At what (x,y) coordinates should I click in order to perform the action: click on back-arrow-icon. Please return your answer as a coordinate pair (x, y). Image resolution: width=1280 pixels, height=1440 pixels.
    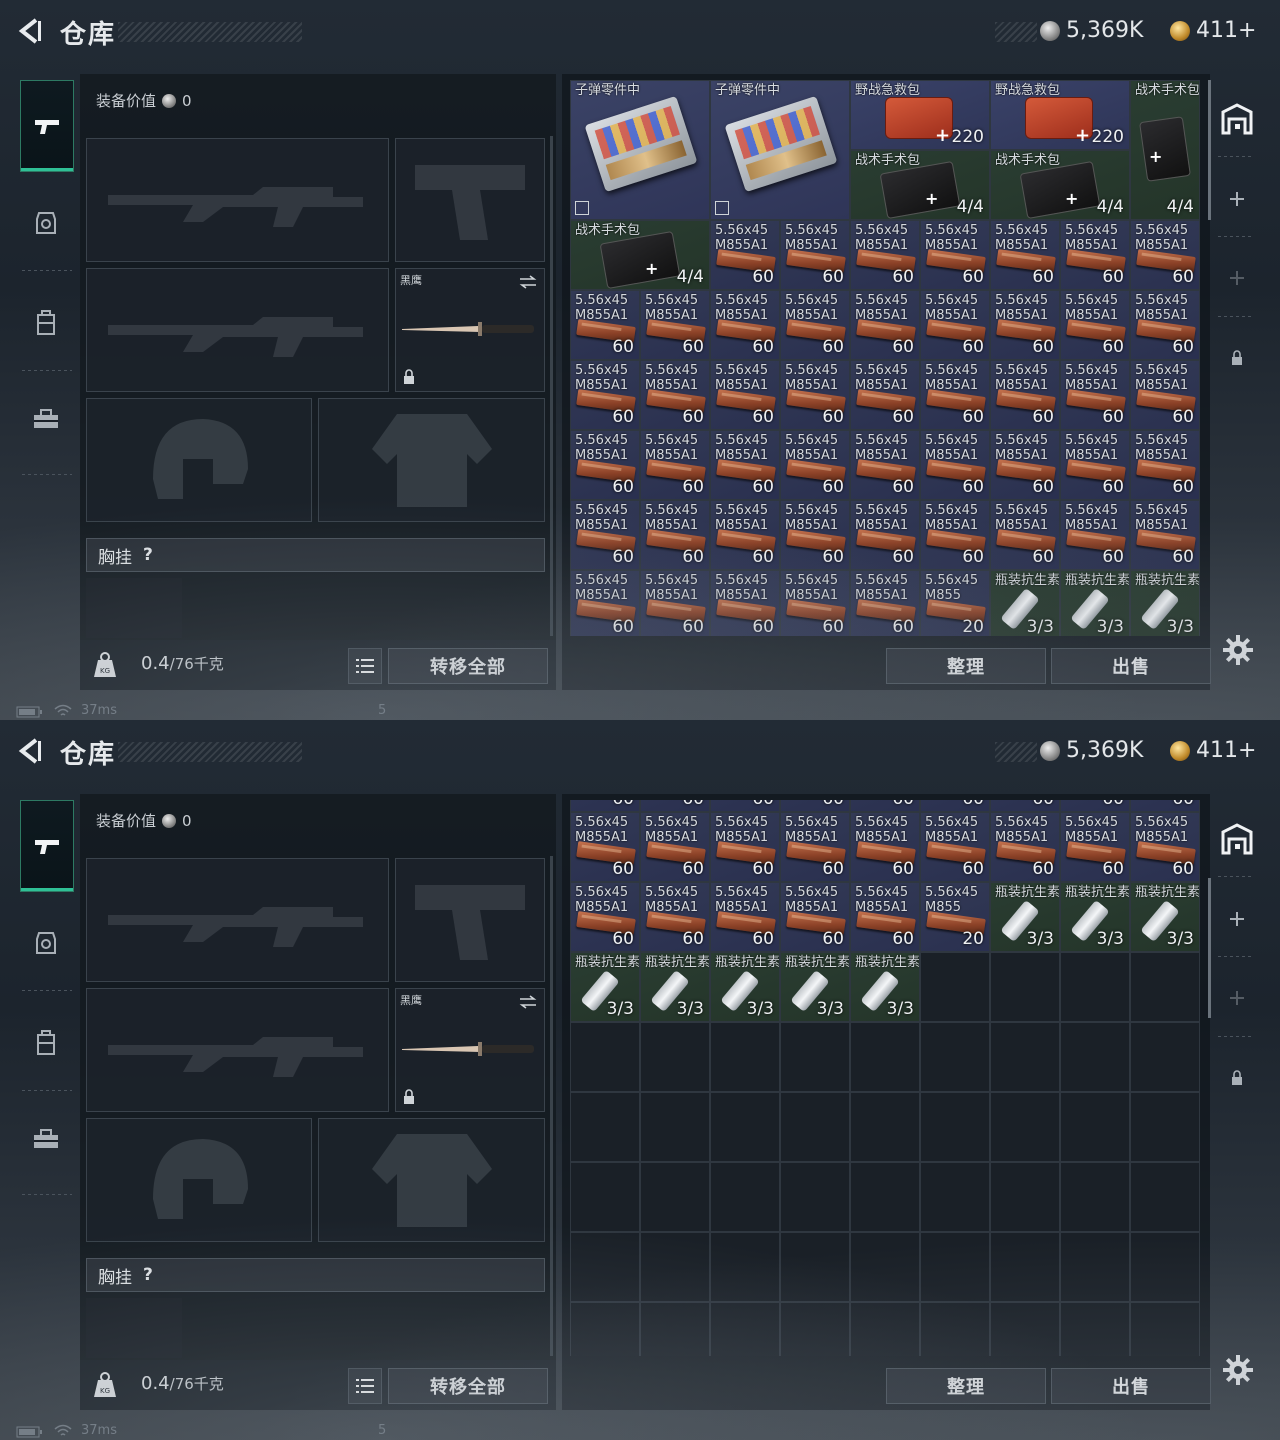
    Looking at the image, I should click on (31, 751).